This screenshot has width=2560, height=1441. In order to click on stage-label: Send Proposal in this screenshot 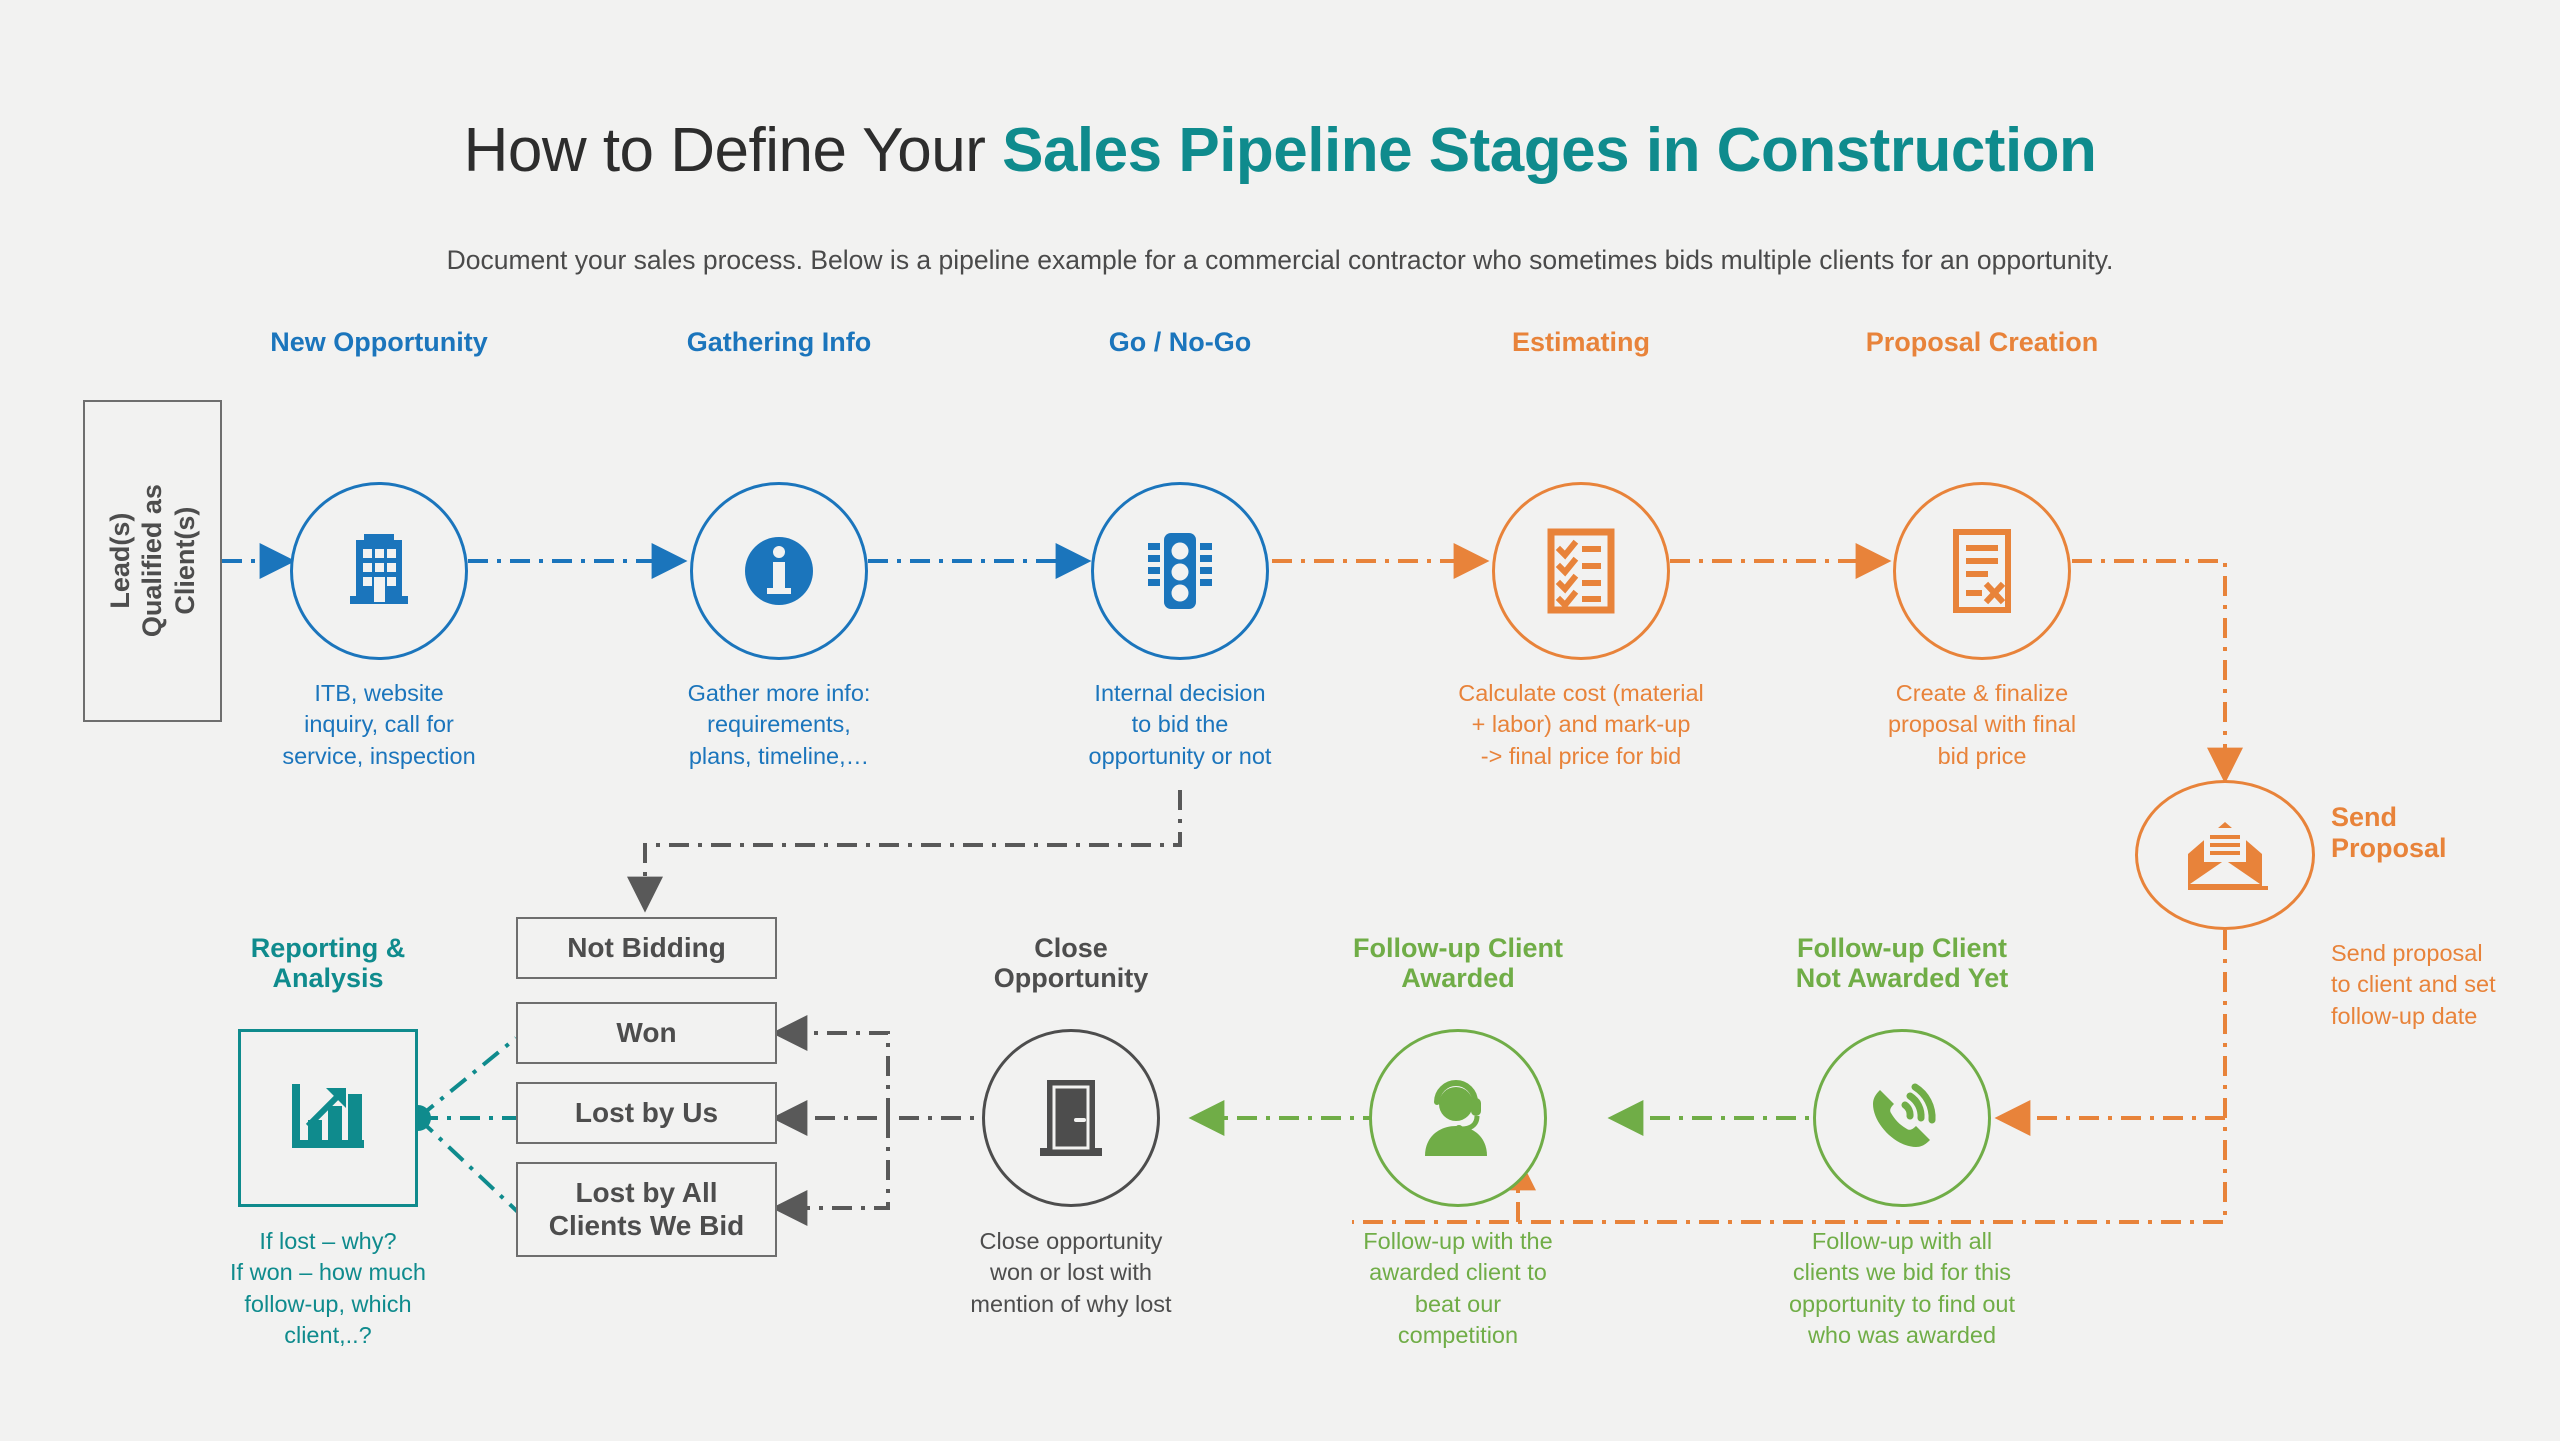, I will do `click(2389, 833)`.